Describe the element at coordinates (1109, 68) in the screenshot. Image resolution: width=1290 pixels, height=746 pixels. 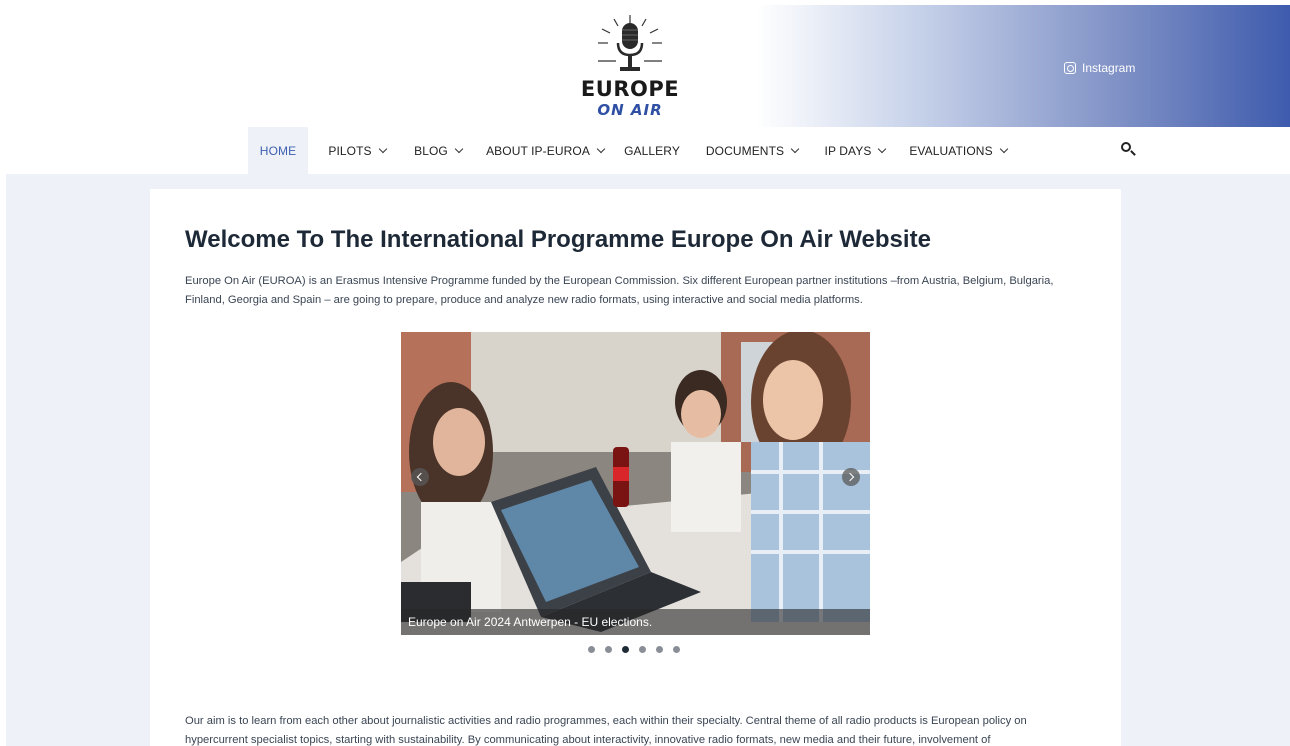
I see `instagram-label: Instagram` at that location.